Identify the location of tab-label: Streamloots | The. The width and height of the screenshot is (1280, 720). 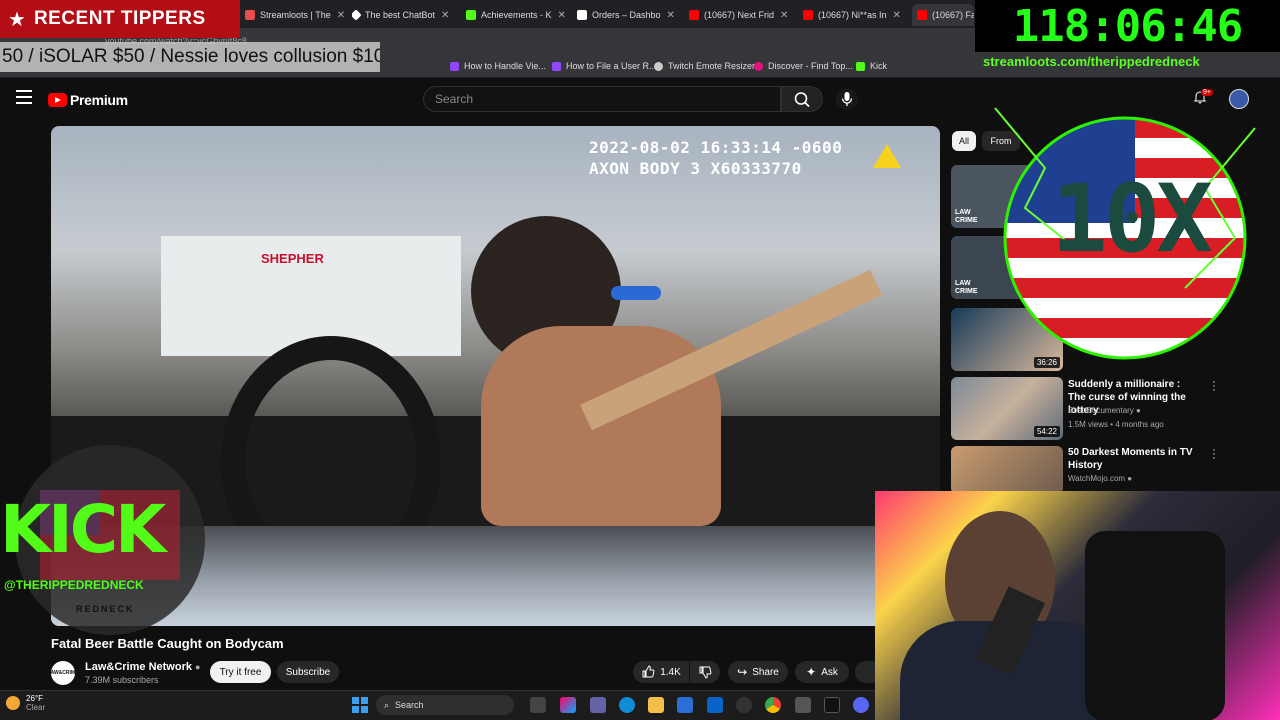
(295, 15).